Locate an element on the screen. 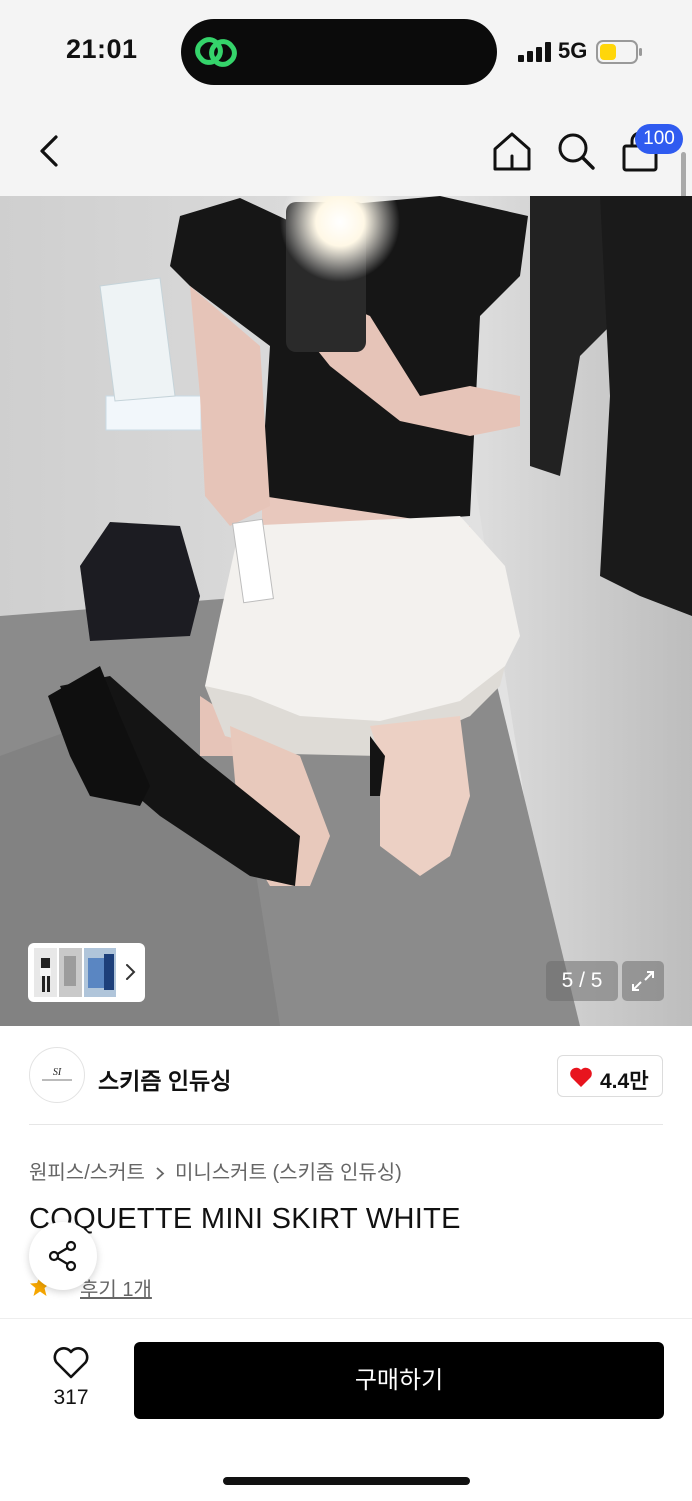  expand-button is located at coordinates (643, 981).